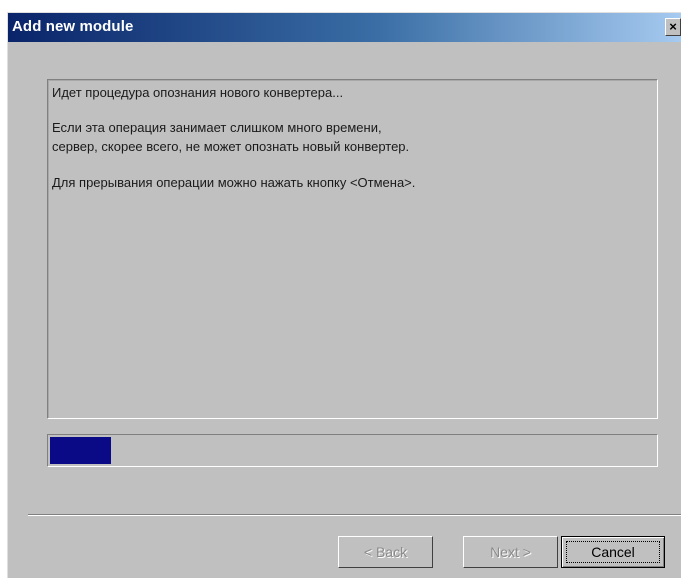 The image size is (681, 578). I want to click on close-button: ×, so click(673, 27).